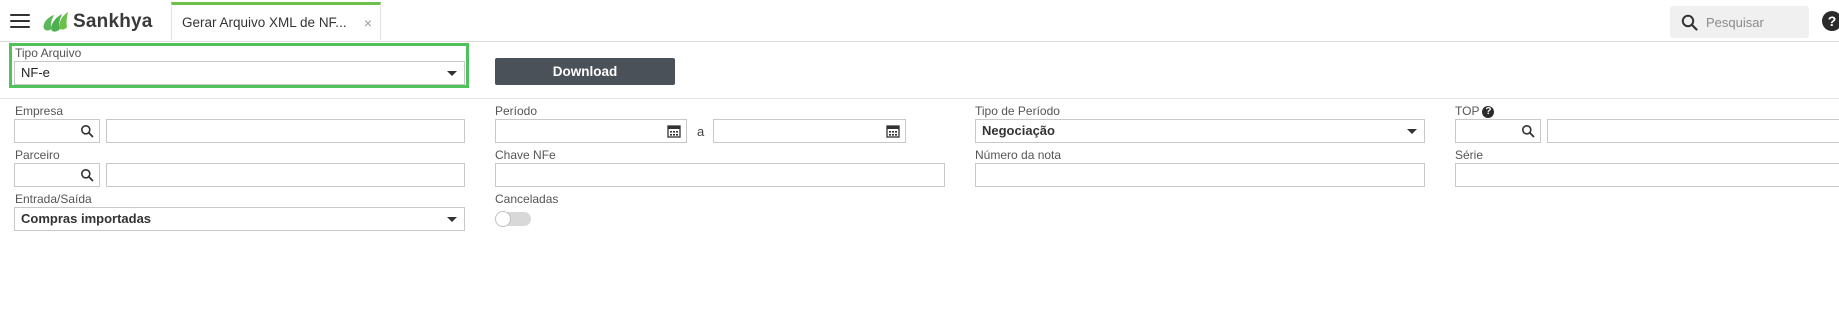 This screenshot has width=1839, height=328. I want to click on chave-nfe-field, so click(720, 175).